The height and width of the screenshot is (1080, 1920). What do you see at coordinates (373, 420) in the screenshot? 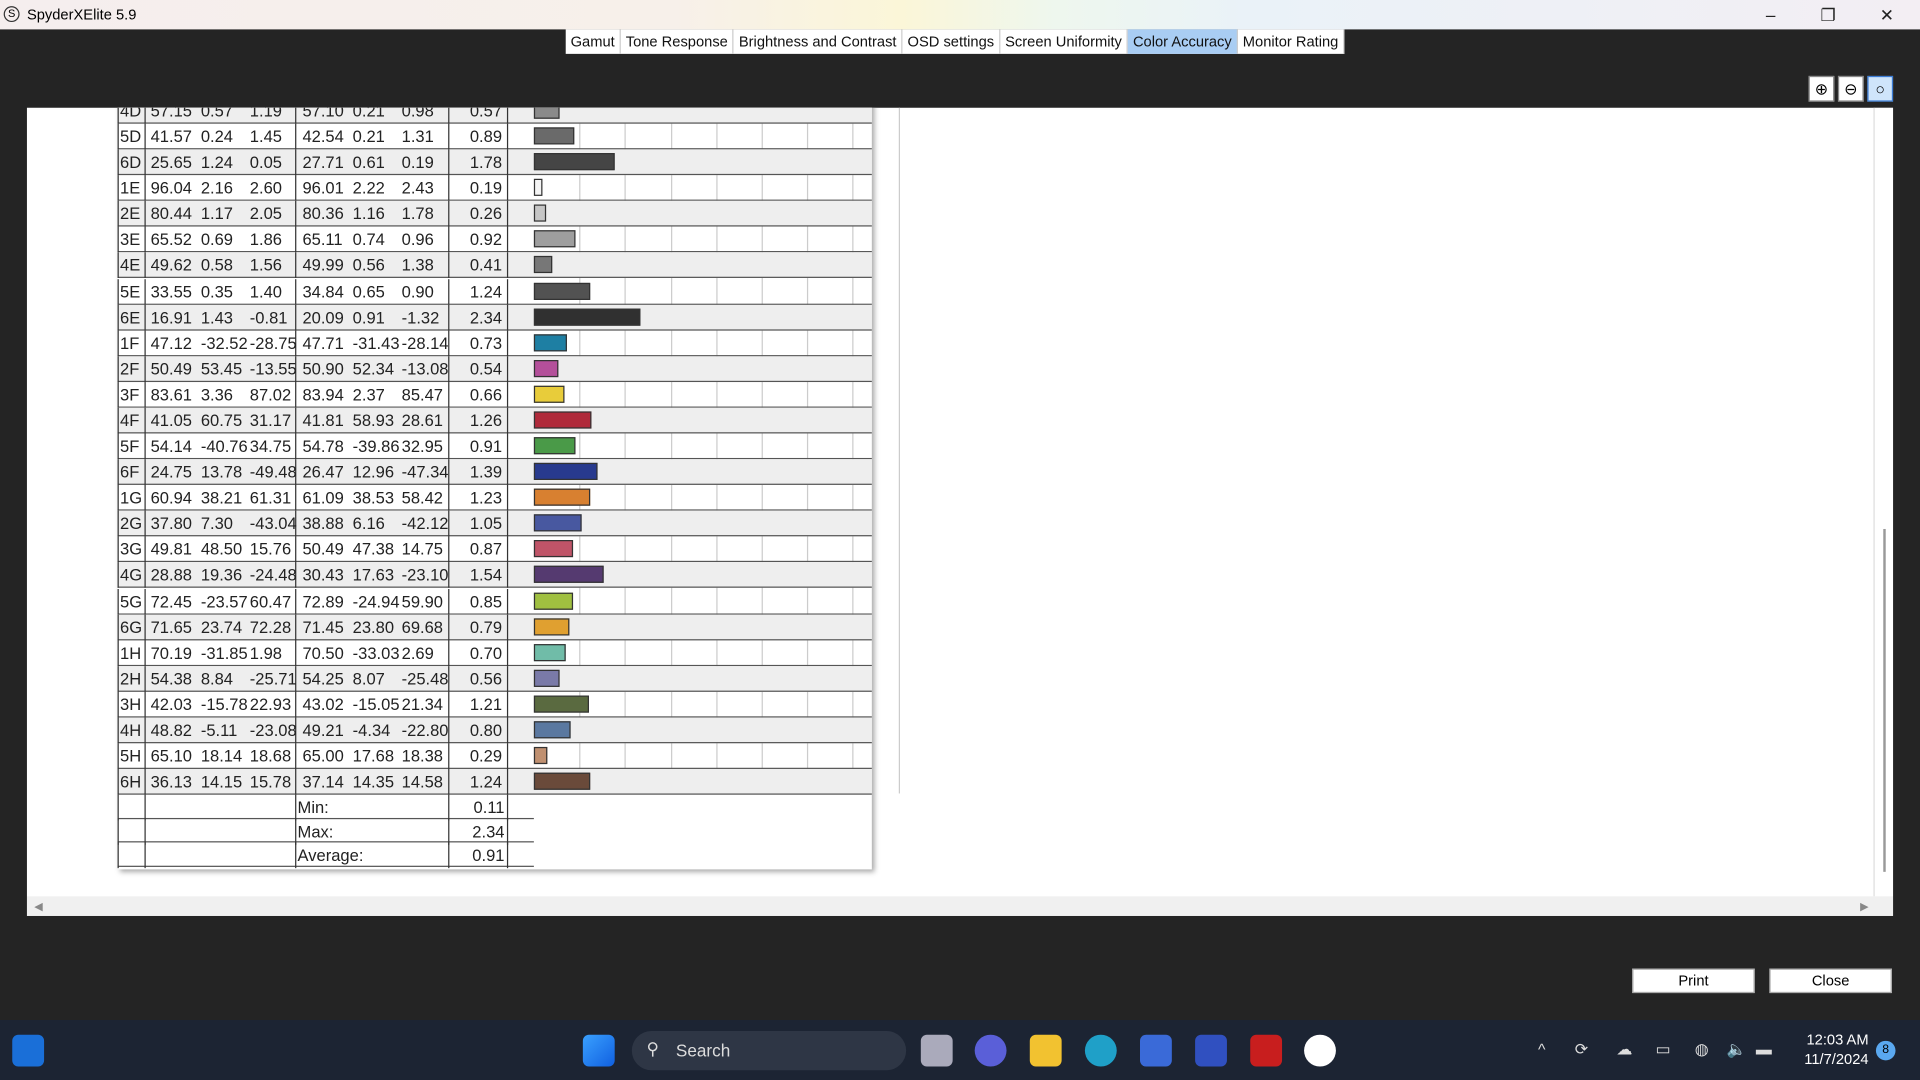
I see `reference-a: 58.93` at bounding box center [373, 420].